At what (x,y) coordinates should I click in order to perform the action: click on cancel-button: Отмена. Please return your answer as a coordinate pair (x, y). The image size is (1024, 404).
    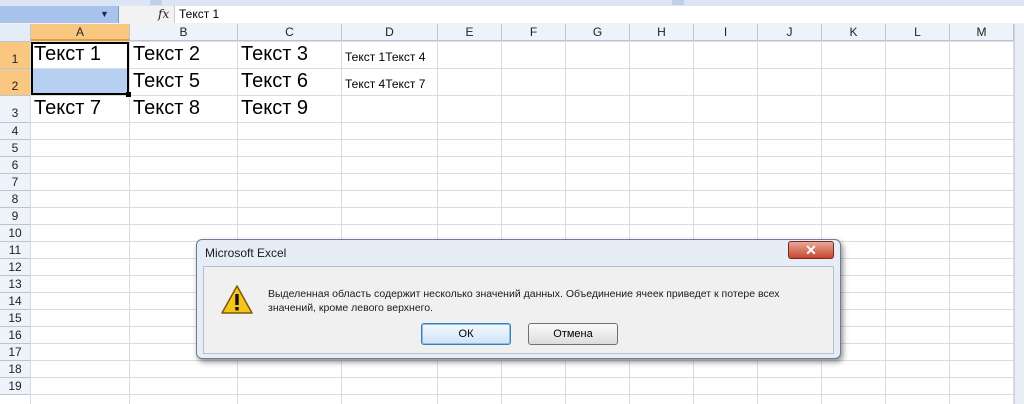
    Looking at the image, I should click on (573, 334).